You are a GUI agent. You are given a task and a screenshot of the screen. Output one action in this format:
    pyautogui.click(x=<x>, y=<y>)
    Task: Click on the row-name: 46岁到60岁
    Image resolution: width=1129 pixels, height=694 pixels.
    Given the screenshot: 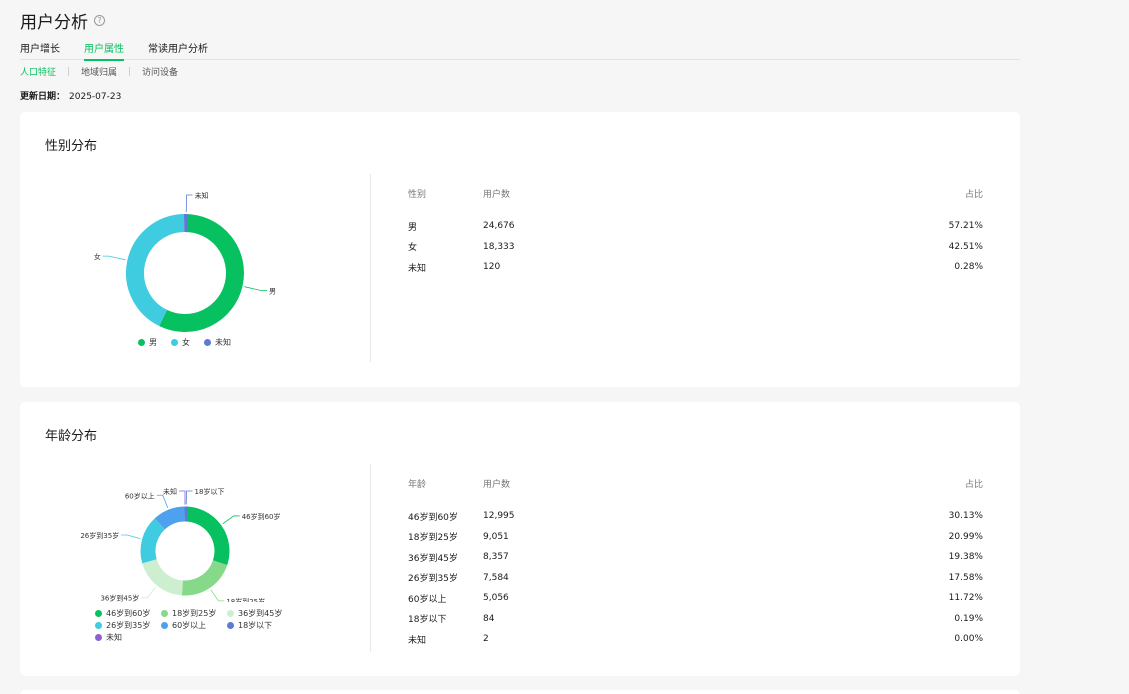 What is the action you would take?
    pyautogui.click(x=433, y=517)
    